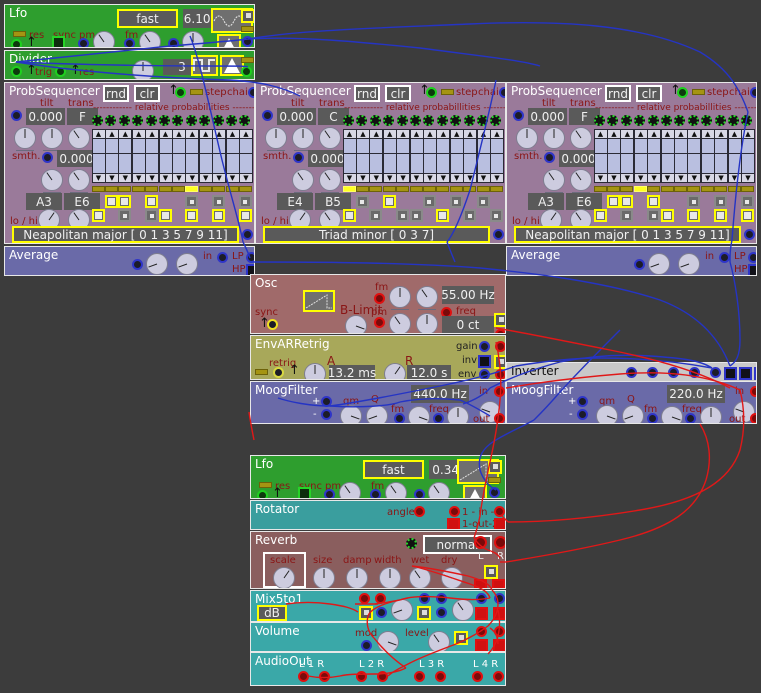 Image resolution: width=761 pixels, height=693 pixels. Describe the element at coordinates (262, 494) in the screenshot. I see `lfo-res-jack` at that location.